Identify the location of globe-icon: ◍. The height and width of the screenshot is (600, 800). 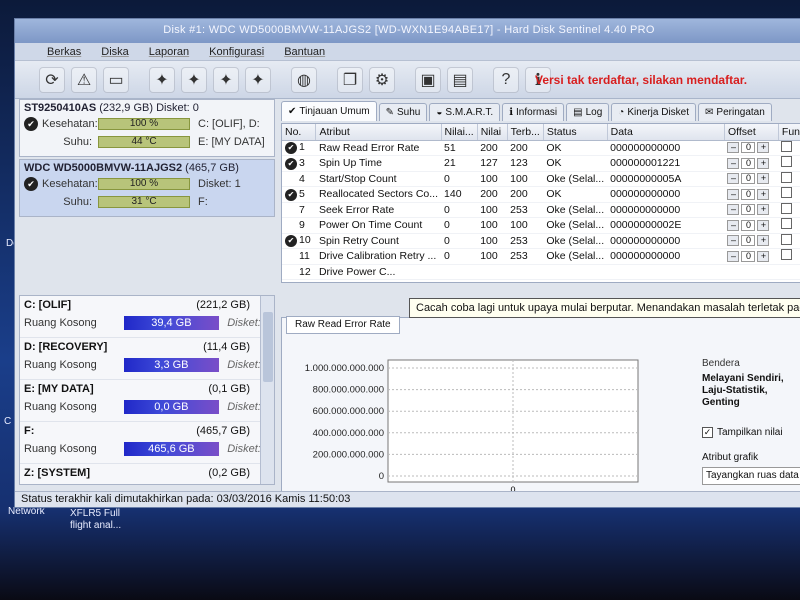
(304, 79).